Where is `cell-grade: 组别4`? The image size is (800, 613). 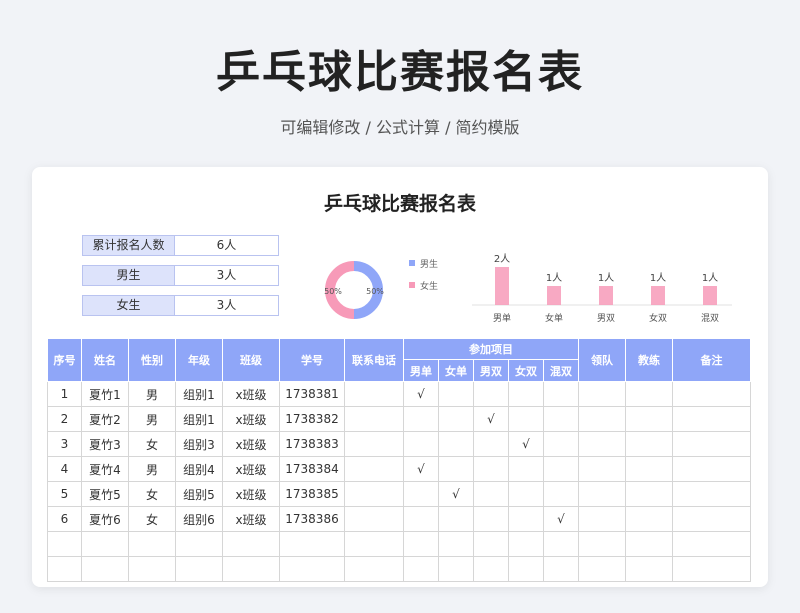
cell-grade: 组别4 is located at coordinates (199, 469).